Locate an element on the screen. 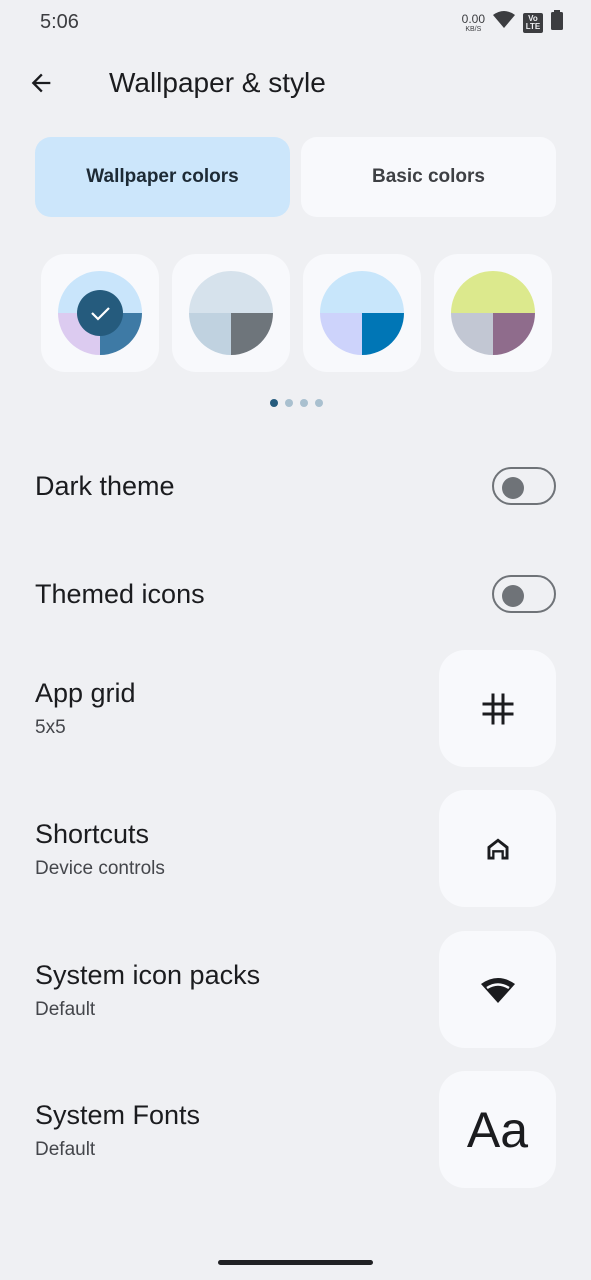  fonts-tile: Aa is located at coordinates (497, 1129).